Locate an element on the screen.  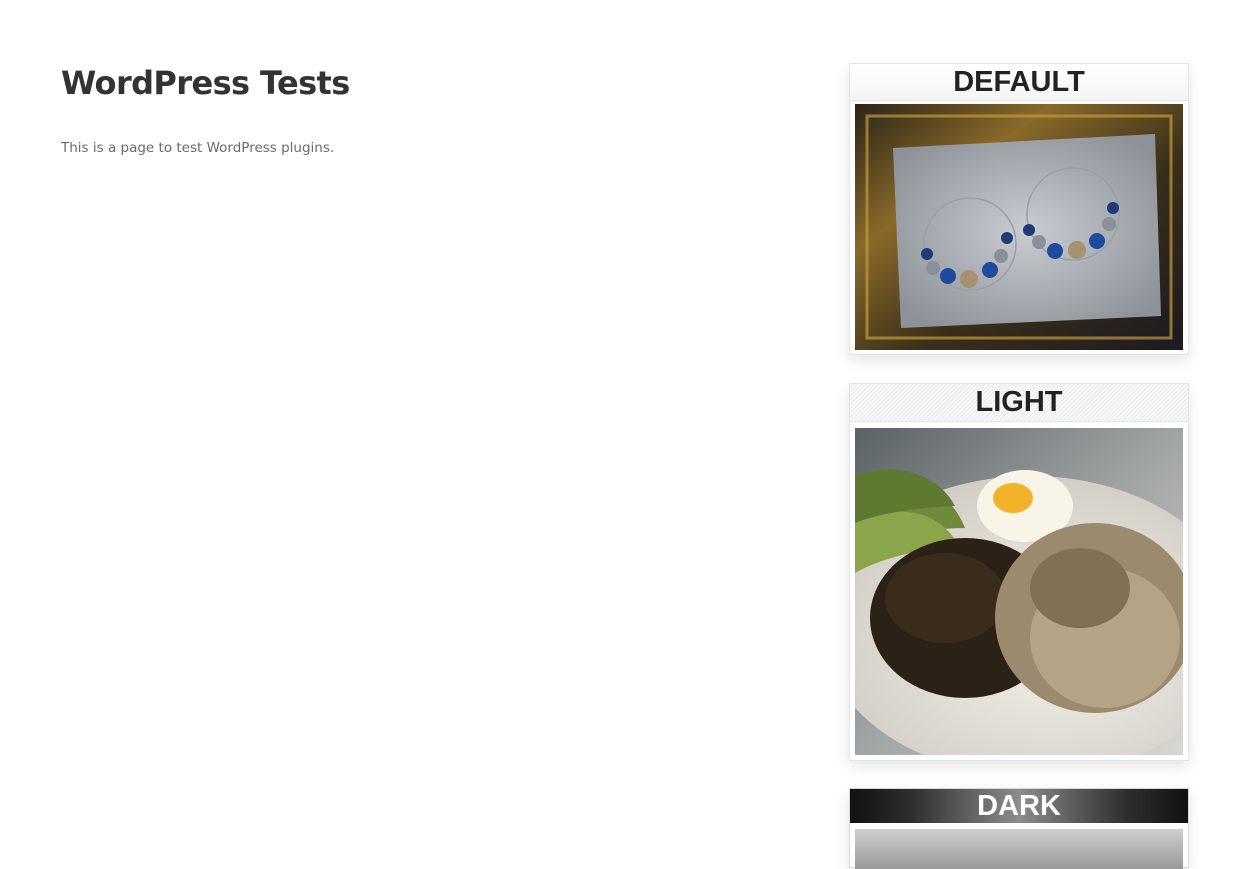
widget-title-dark: DARK is located at coordinates (1019, 806).